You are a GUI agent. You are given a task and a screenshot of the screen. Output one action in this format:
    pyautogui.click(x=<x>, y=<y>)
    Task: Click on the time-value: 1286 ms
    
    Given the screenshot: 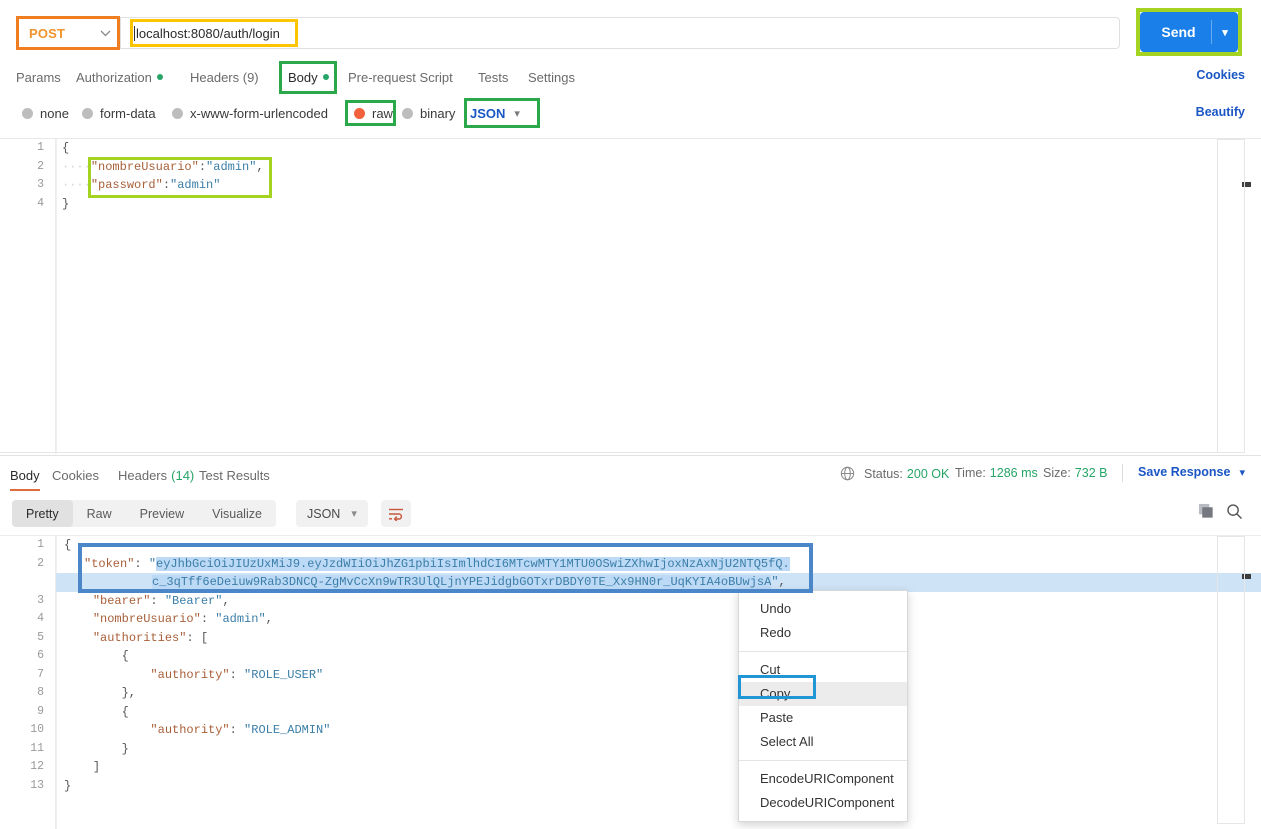 What is the action you would take?
    pyautogui.click(x=1013, y=473)
    